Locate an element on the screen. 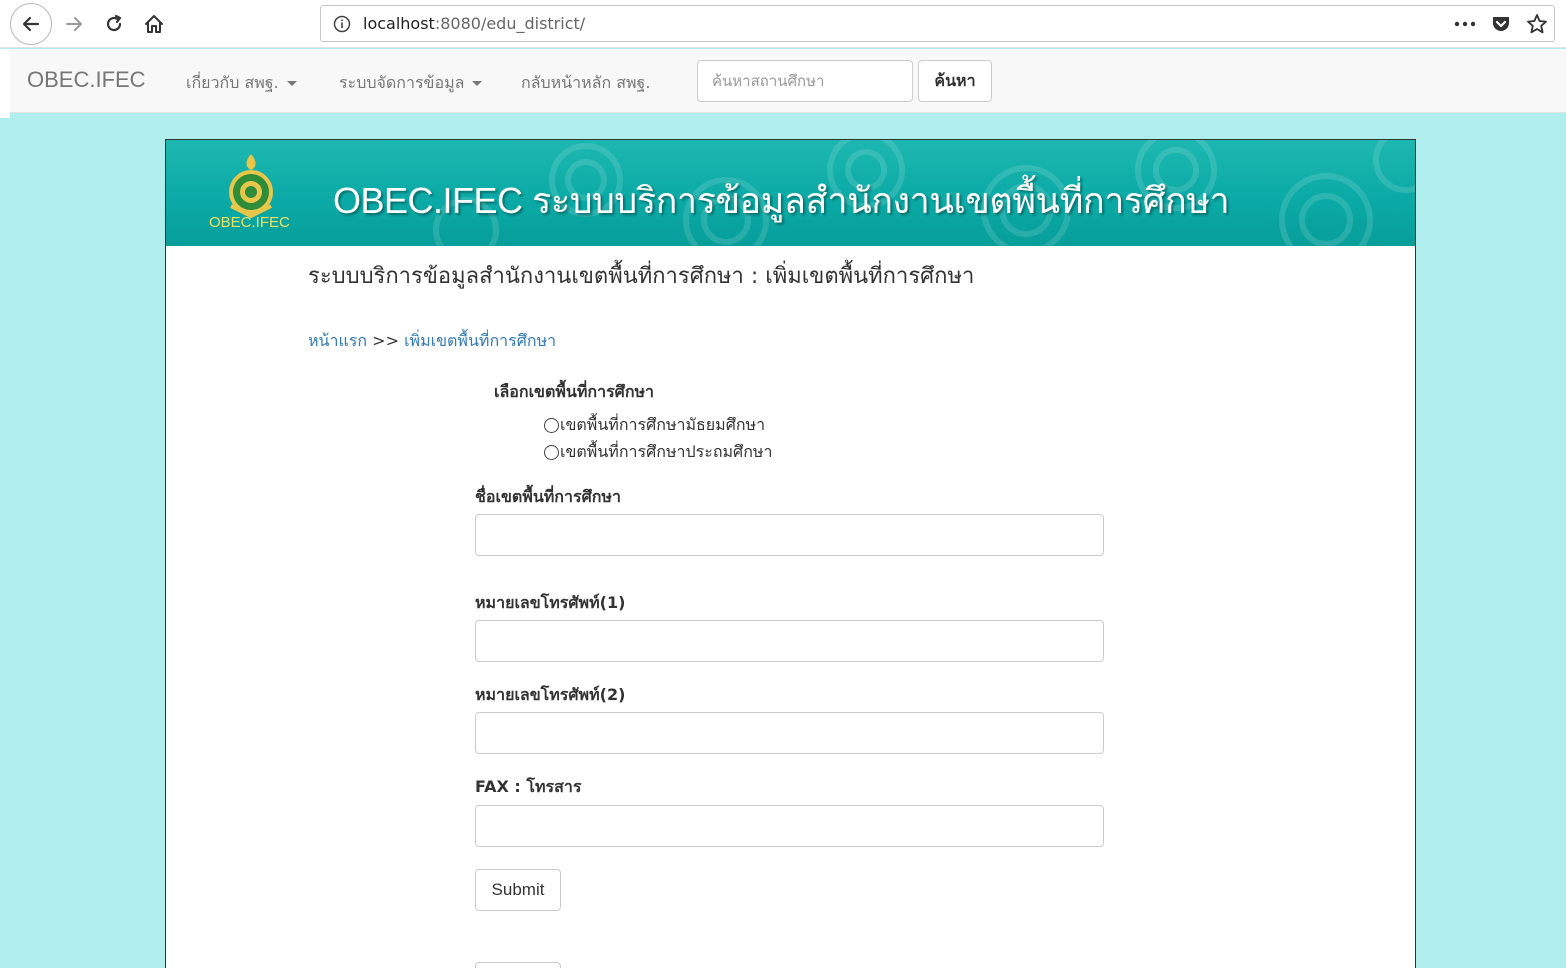 This screenshot has height=968, width=1566. reload-button is located at coordinates (114, 24).